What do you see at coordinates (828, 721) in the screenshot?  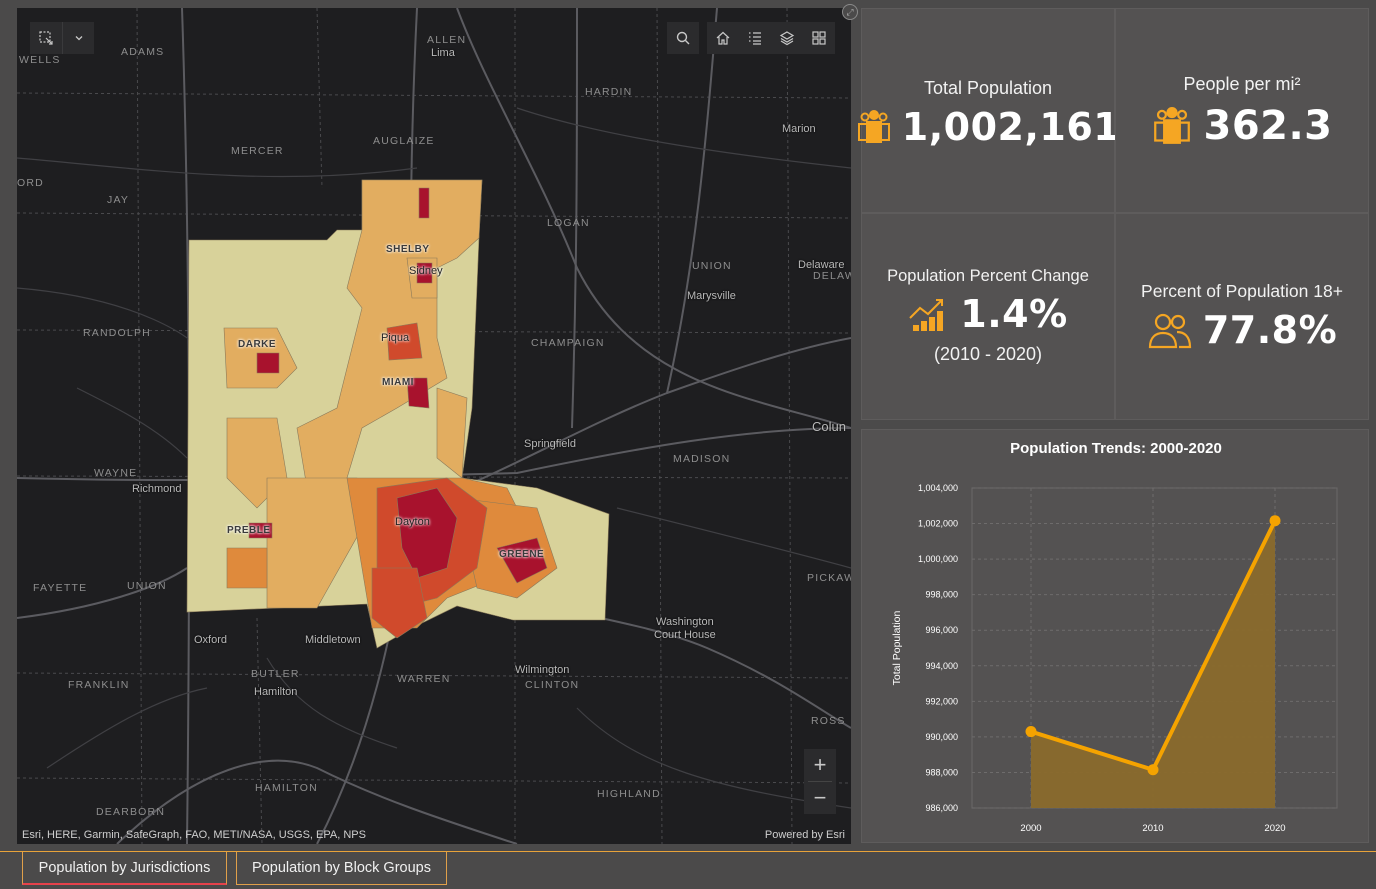 I see `region-label: ROSS` at bounding box center [828, 721].